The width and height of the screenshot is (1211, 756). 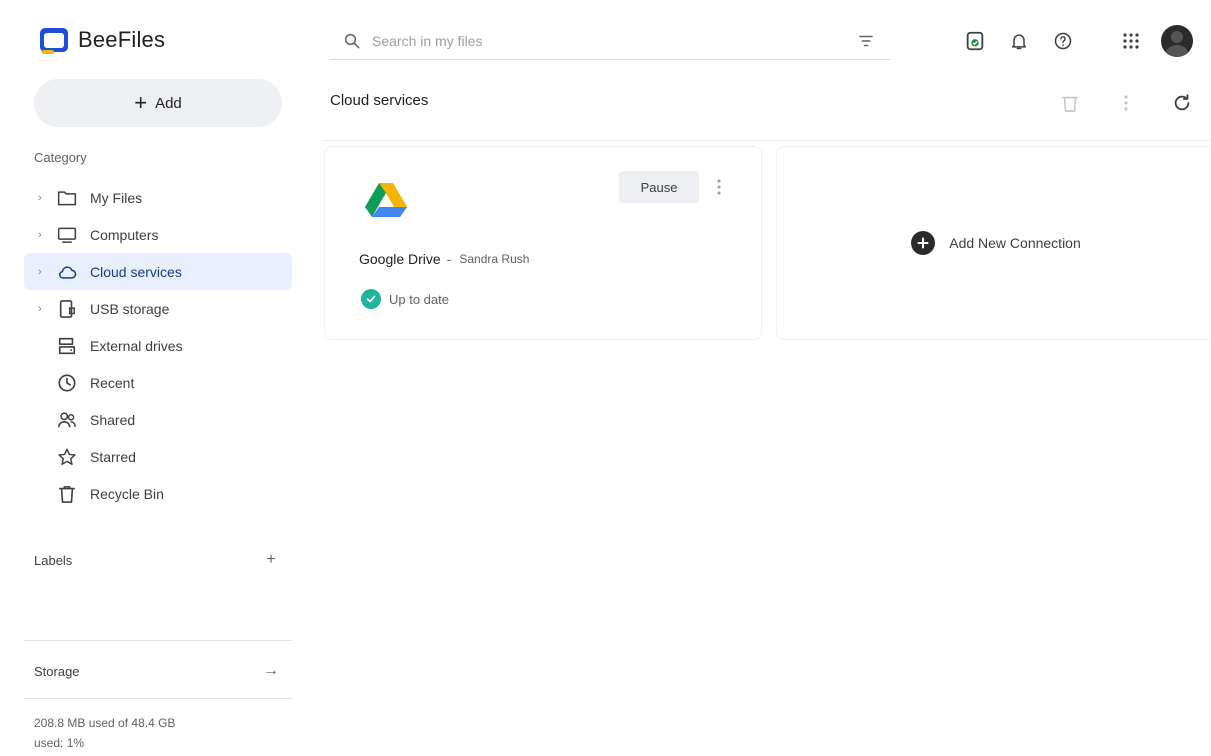 What do you see at coordinates (494, 259) in the screenshot?
I see `service-account: Sandra Rush` at bounding box center [494, 259].